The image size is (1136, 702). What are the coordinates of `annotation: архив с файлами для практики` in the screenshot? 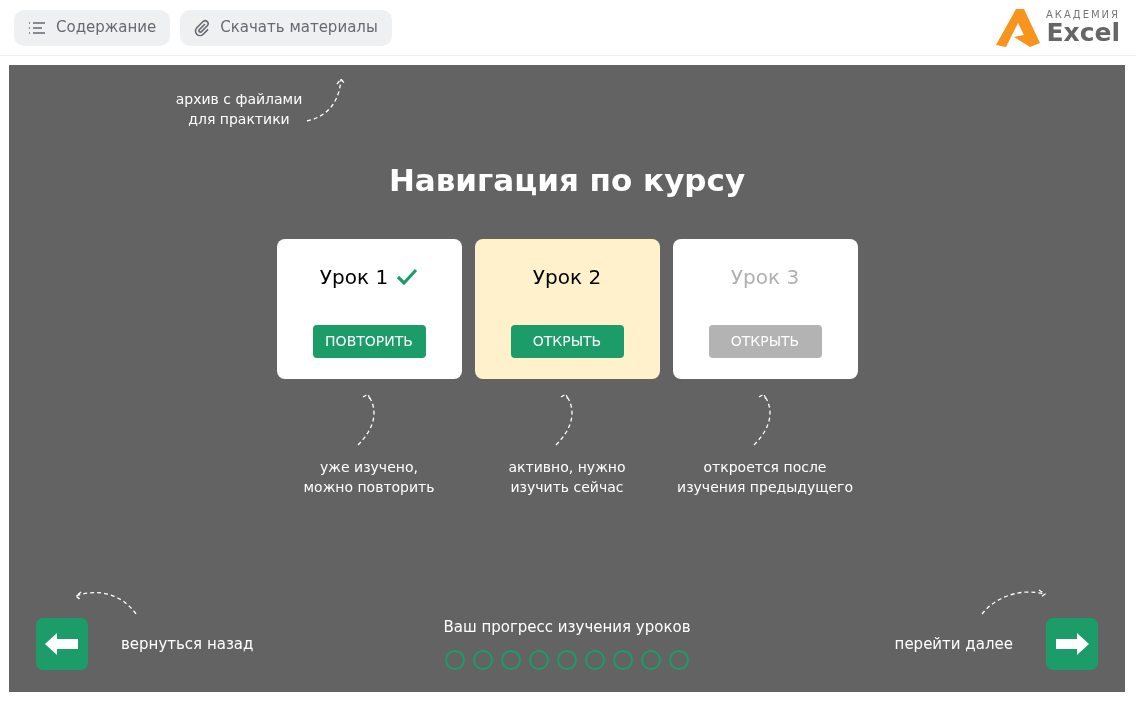 It's located at (239, 109).